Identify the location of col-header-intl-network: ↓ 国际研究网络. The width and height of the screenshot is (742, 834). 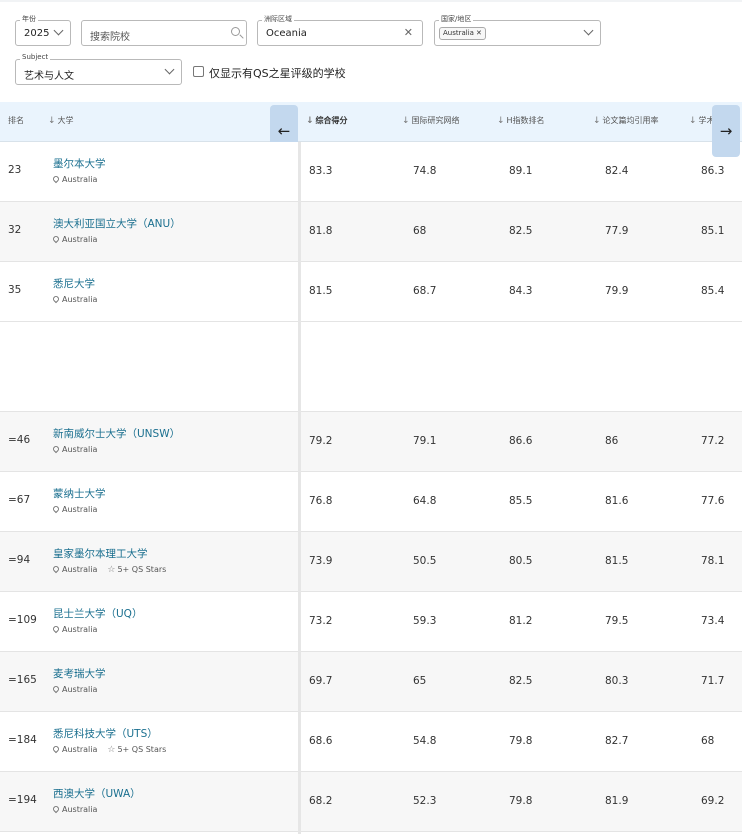
(431, 120).